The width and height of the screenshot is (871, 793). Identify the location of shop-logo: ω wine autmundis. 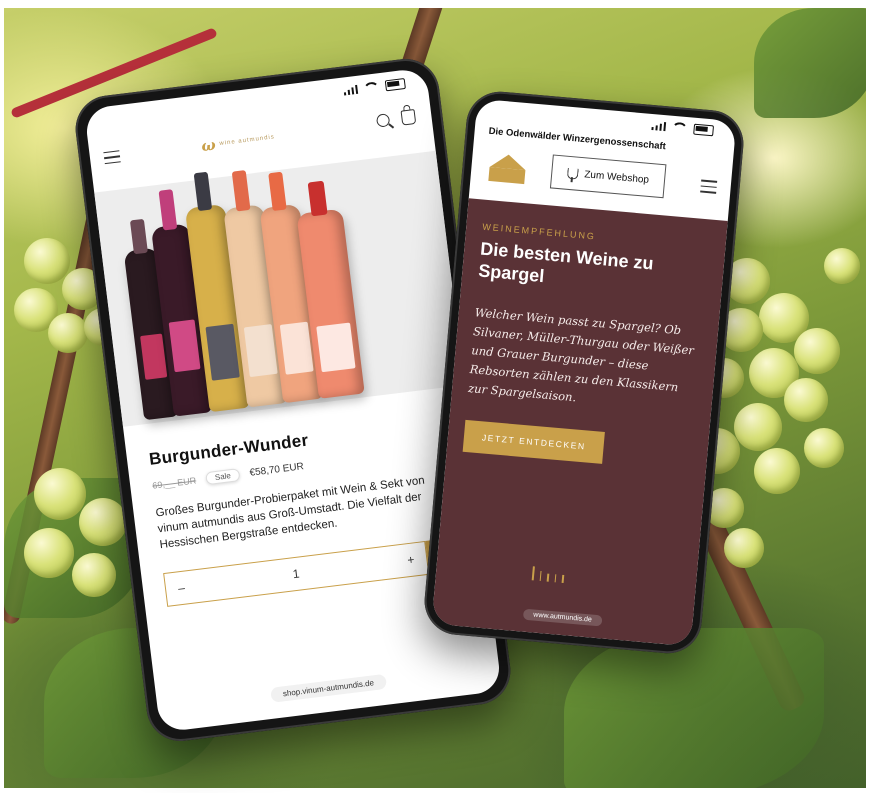
(238, 141).